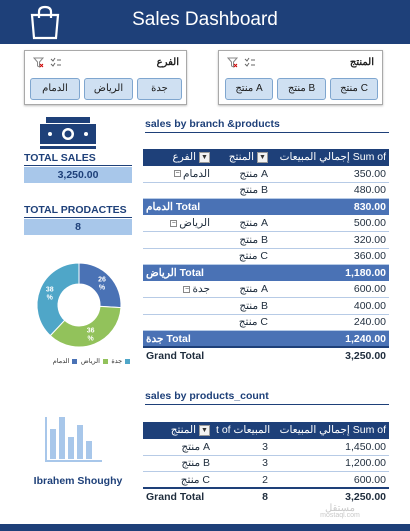  Describe the element at coordinates (249, 89) in the screenshot. I see `slicer-item-product-a: منتج A` at that location.